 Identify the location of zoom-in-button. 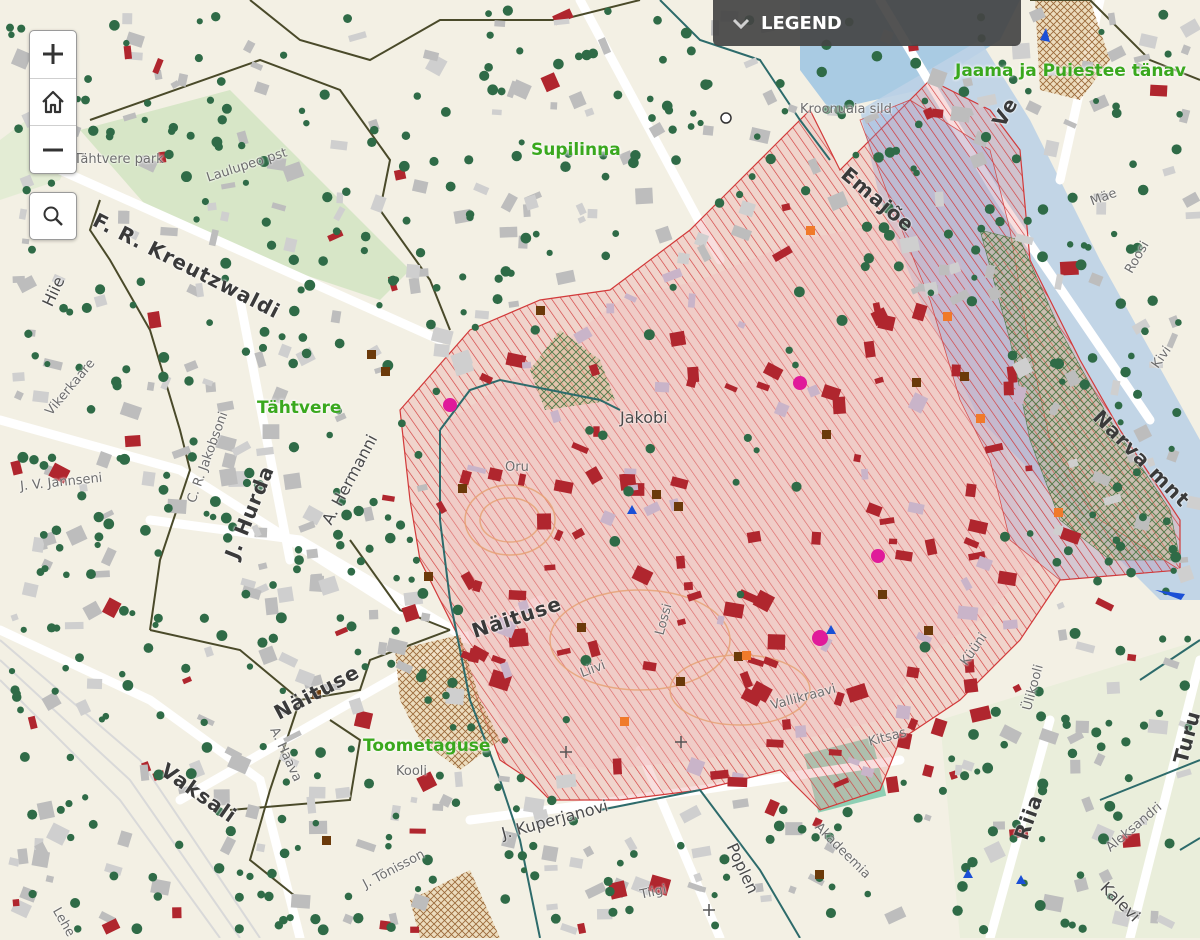
(53, 54).